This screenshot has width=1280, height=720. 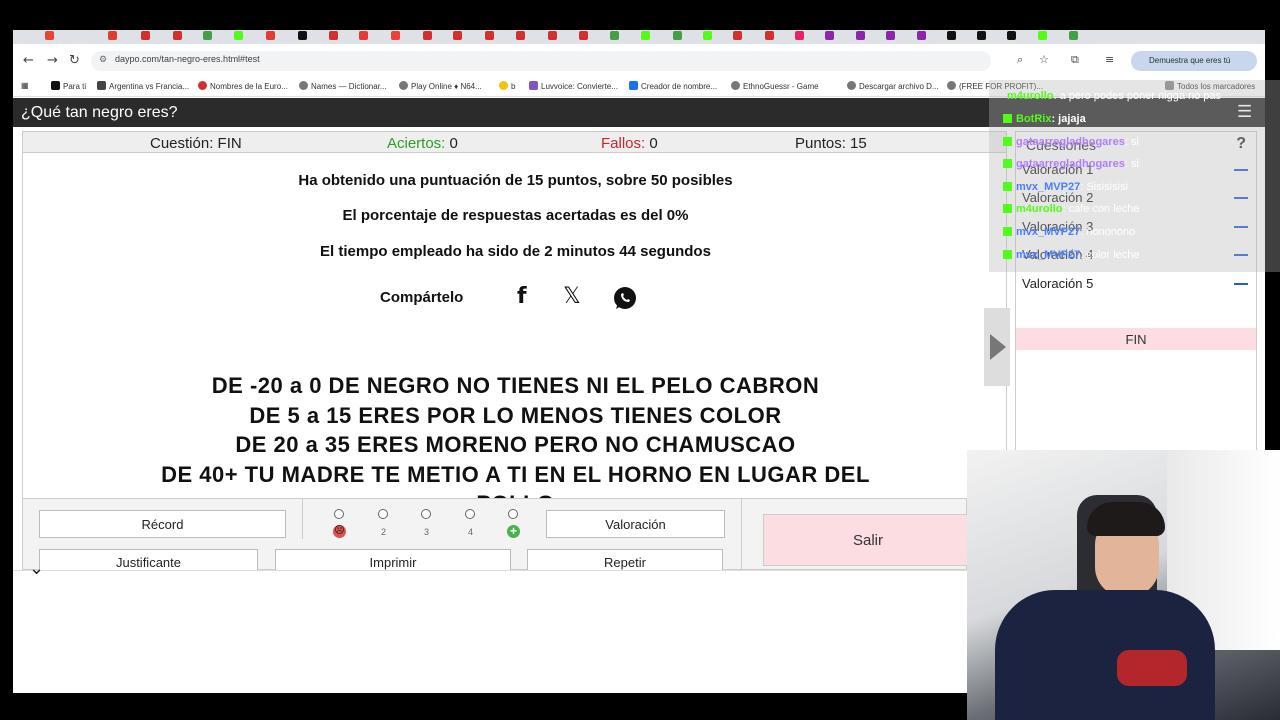 What do you see at coordinates (148, 560) in the screenshot?
I see `receipt-button: Justificante` at bounding box center [148, 560].